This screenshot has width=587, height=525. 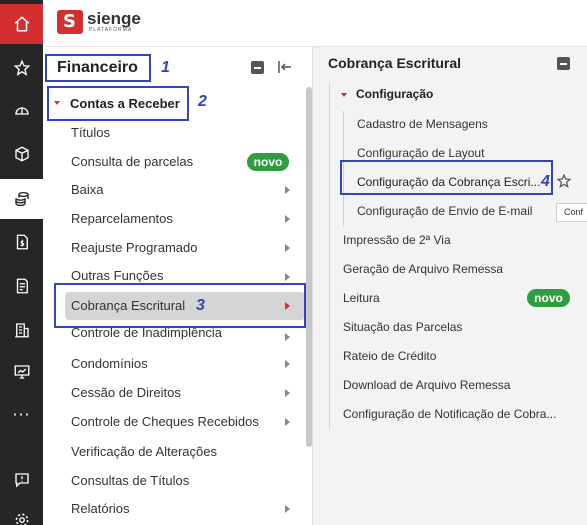 I want to click on tree-line, so click(x=329, y=256).